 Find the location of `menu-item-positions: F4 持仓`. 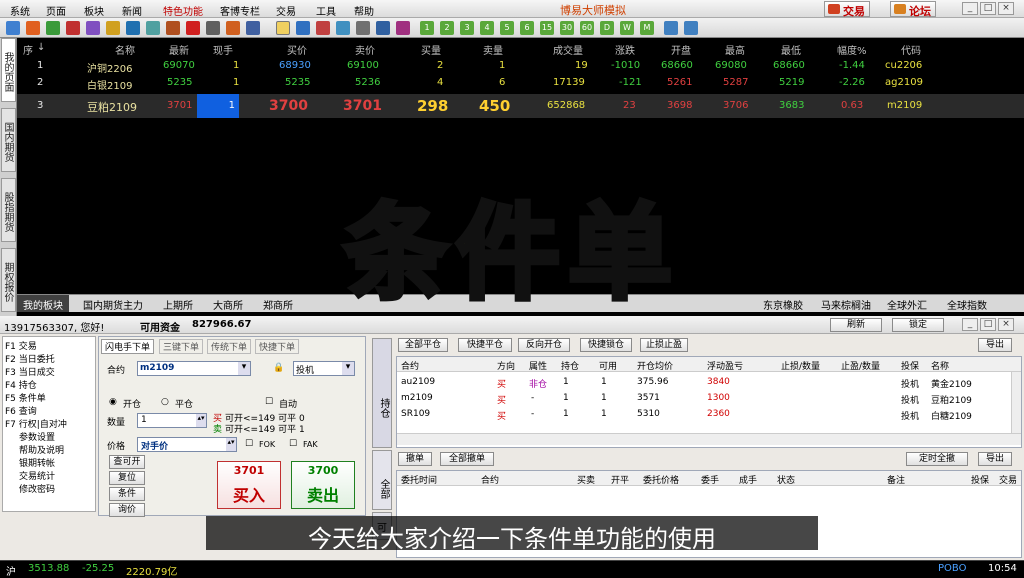

menu-item-positions: F4 持仓 is located at coordinates (21, 384).